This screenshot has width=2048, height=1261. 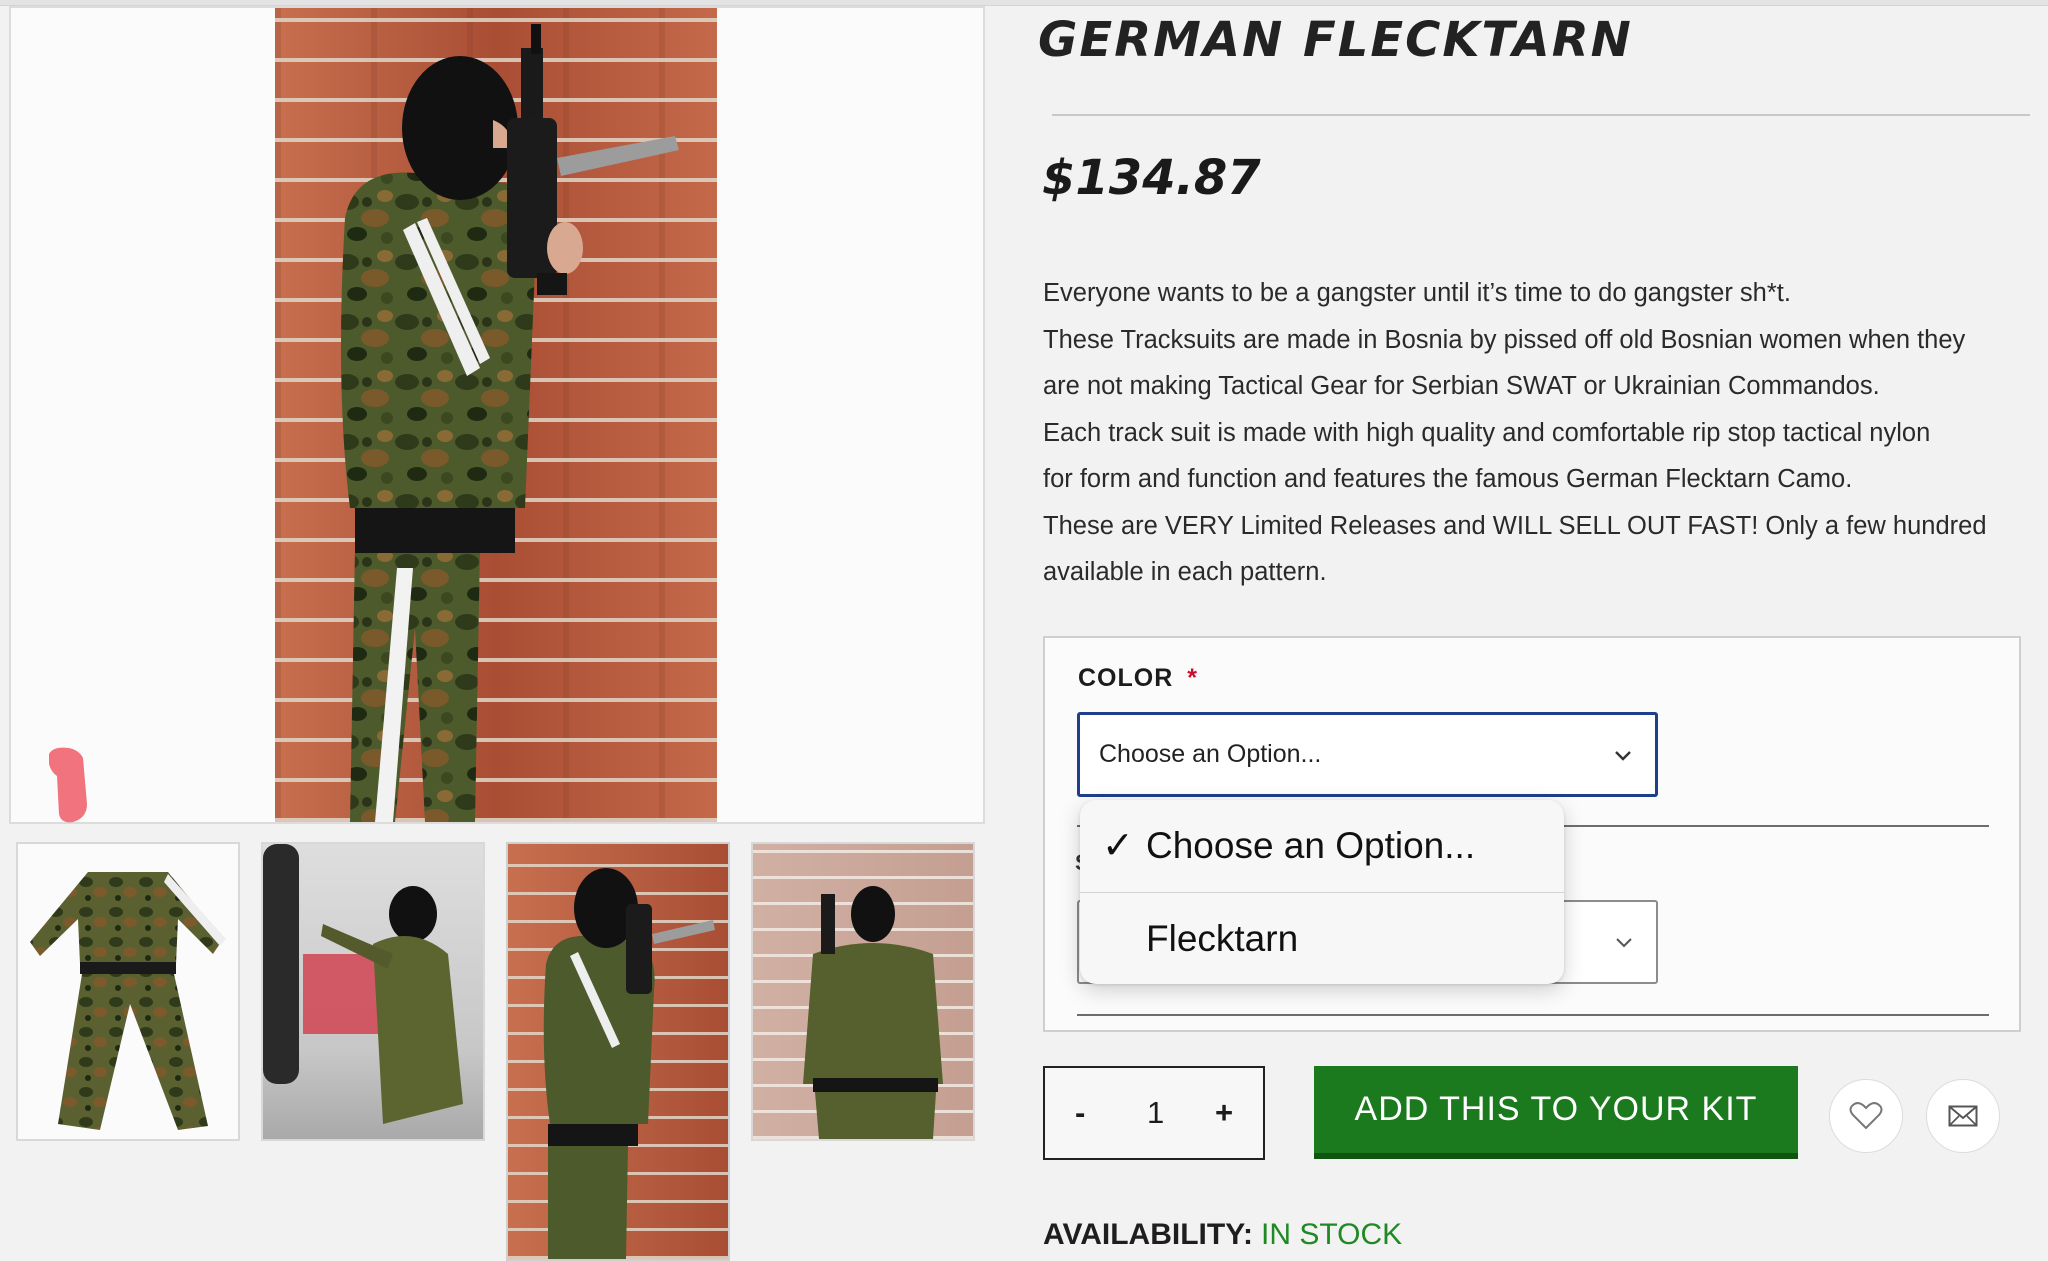 I want to click on wishlist-button, so click(x=1866, y=1116).